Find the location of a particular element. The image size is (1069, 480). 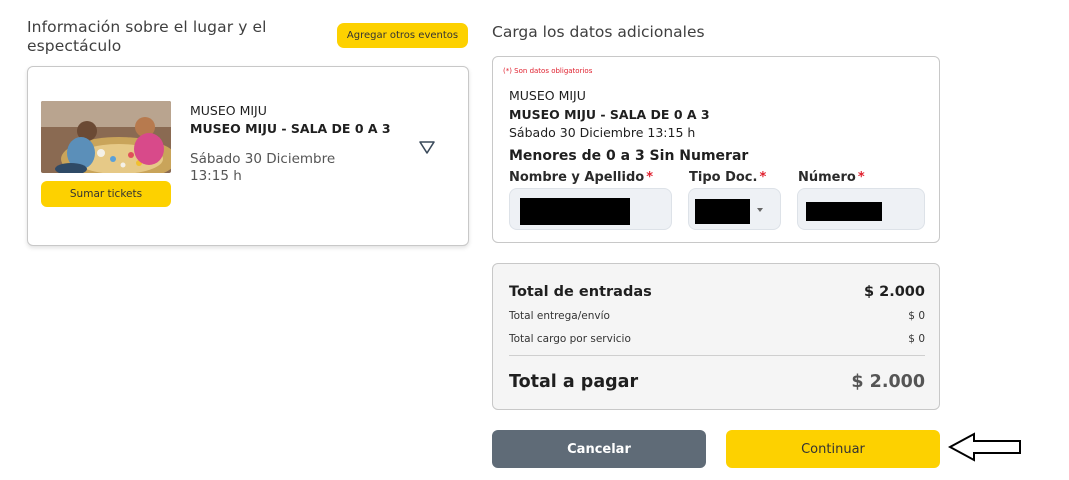

event-time: 13:15 h is located at coordinates (216, 176).